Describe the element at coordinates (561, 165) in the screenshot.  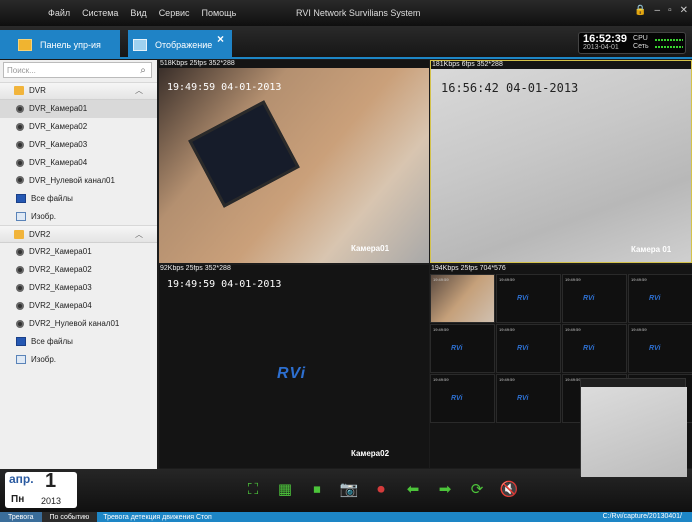
I see `video-frame: 16:56:42 04-01-2013 Камера 01` at that location.